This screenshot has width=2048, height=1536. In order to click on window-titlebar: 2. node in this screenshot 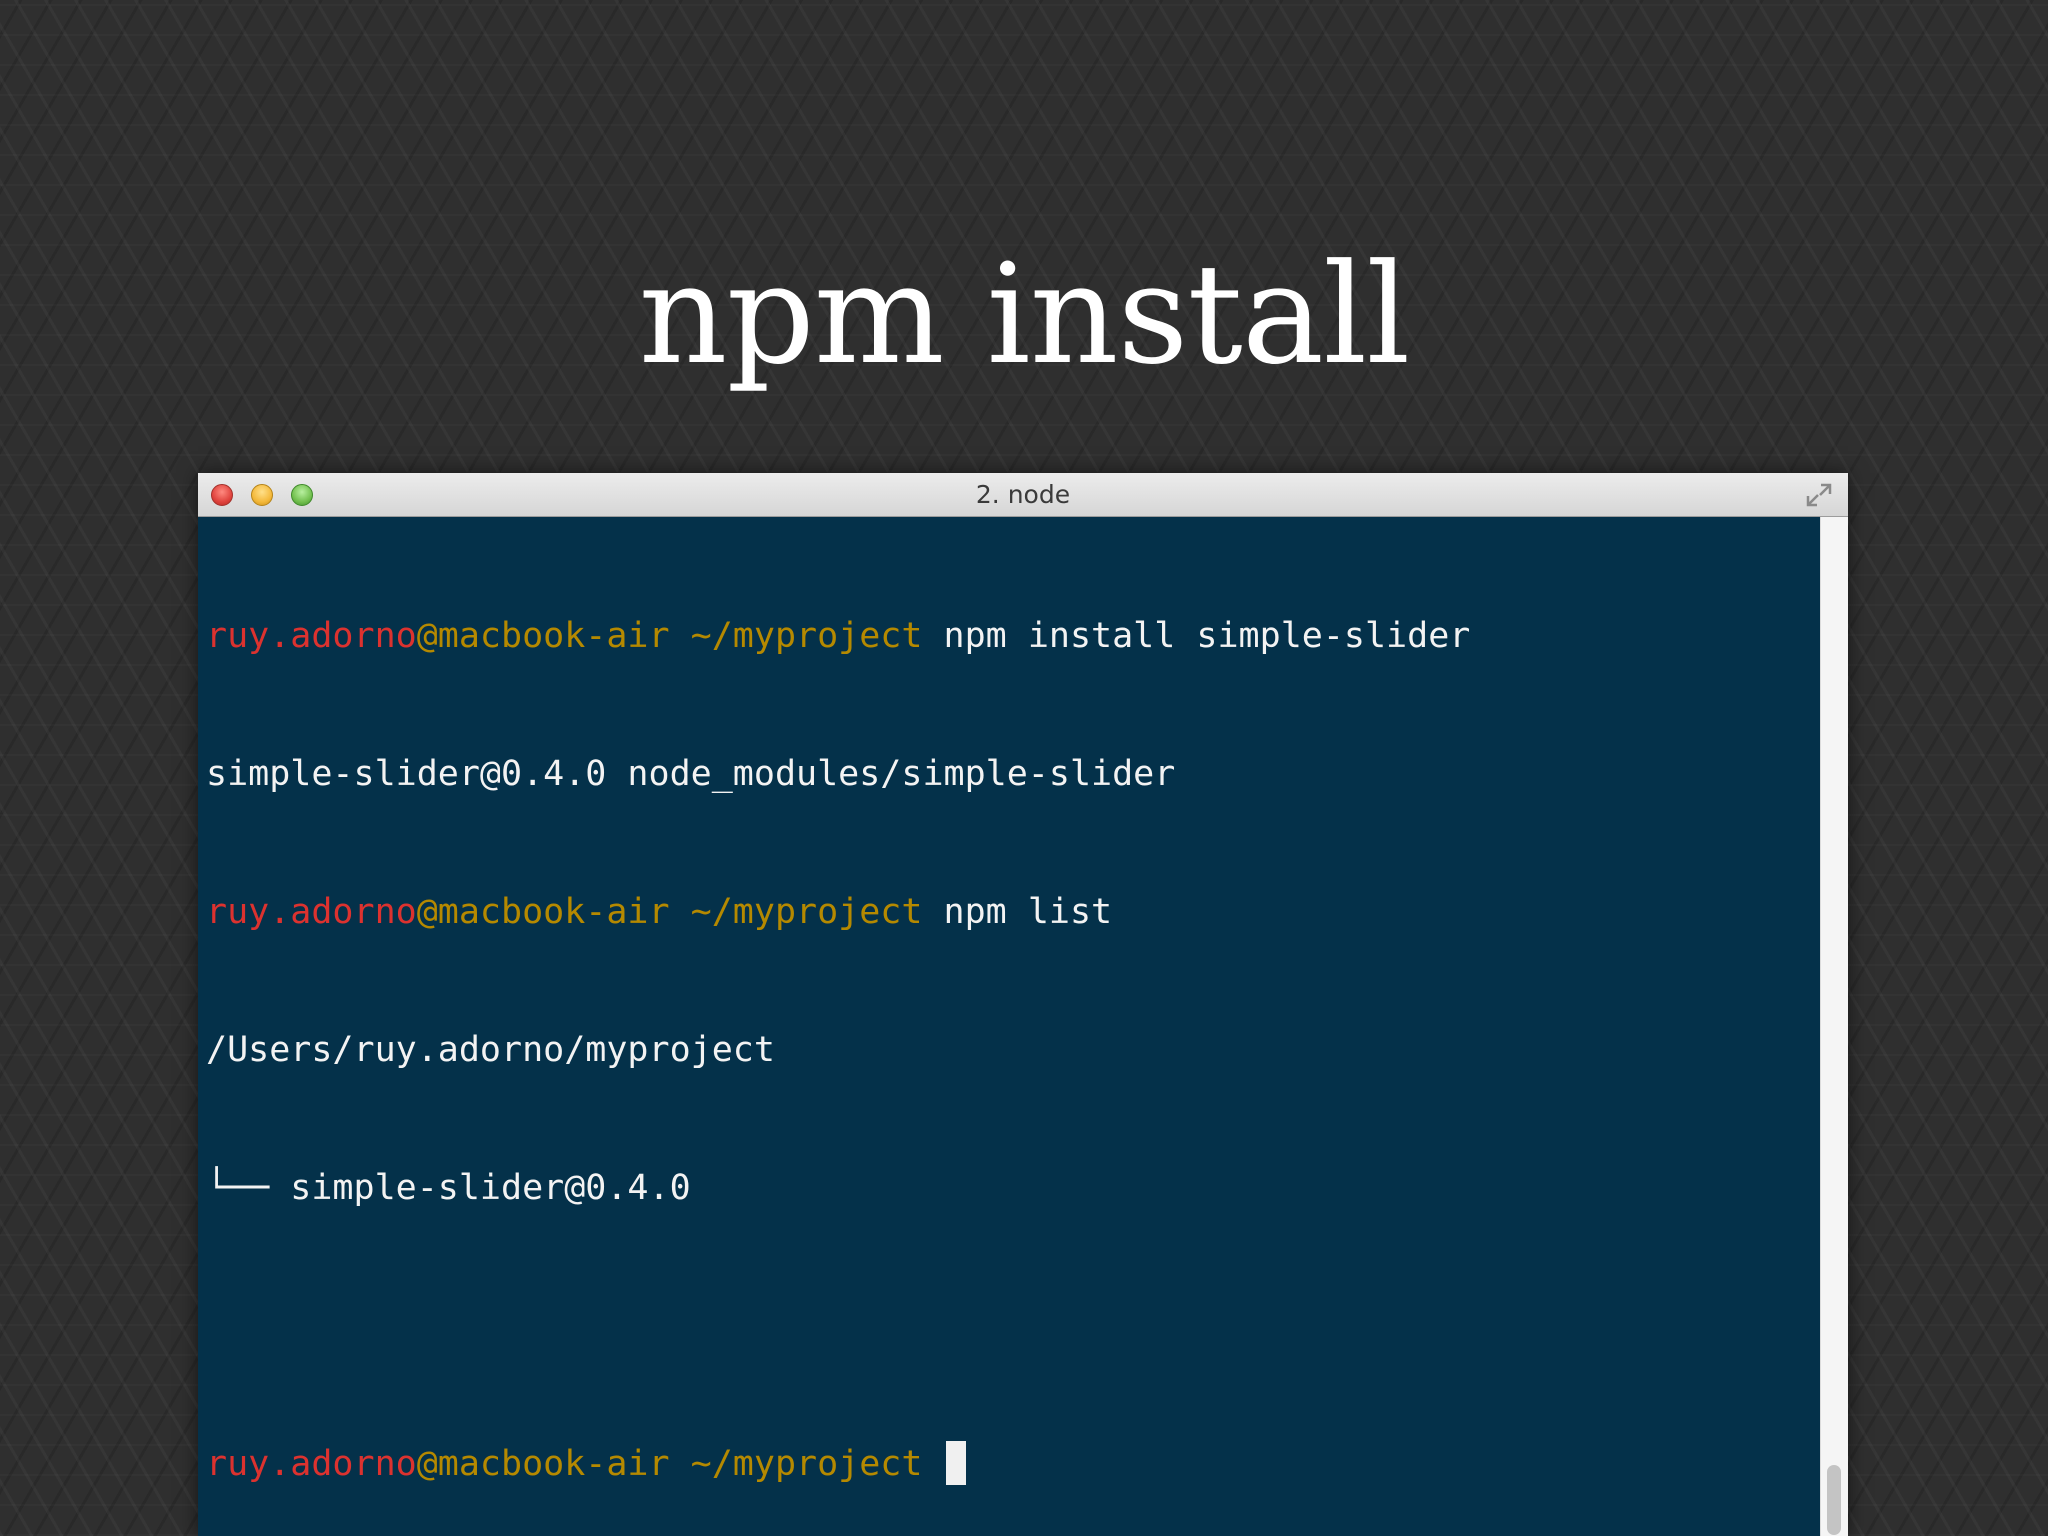, I will do `click(1023, 495)`.